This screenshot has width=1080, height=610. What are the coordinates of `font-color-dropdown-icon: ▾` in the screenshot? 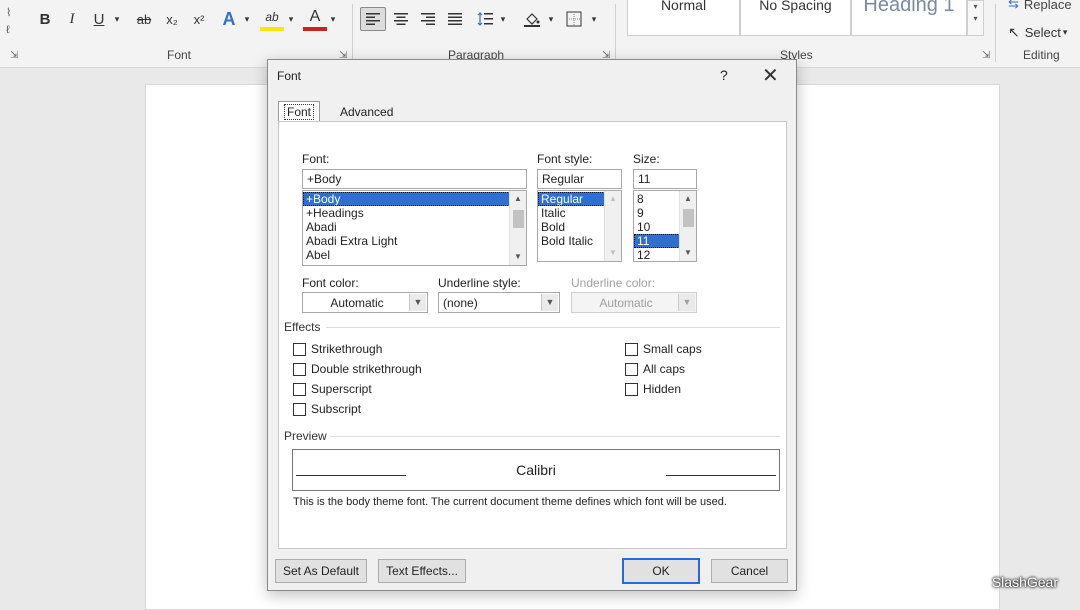 It's located at (333, 19).